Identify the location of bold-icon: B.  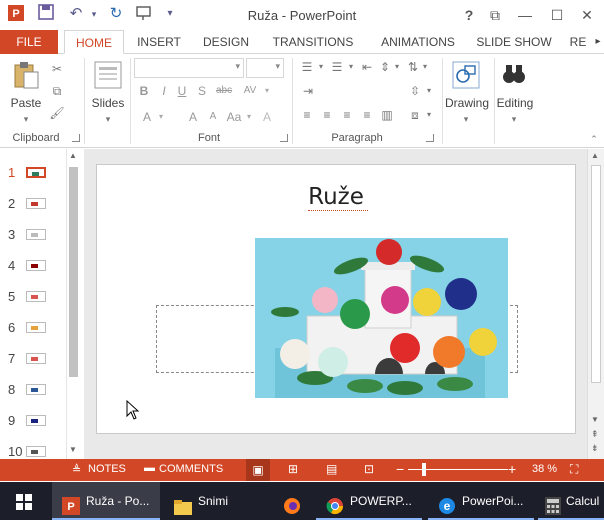
(144, 91).